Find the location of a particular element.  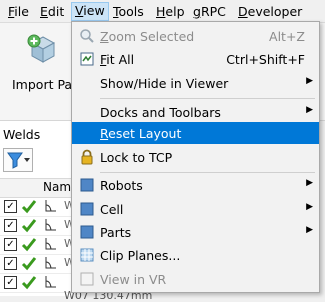

menu-developer: Developer is located at coordinates (270, 11).